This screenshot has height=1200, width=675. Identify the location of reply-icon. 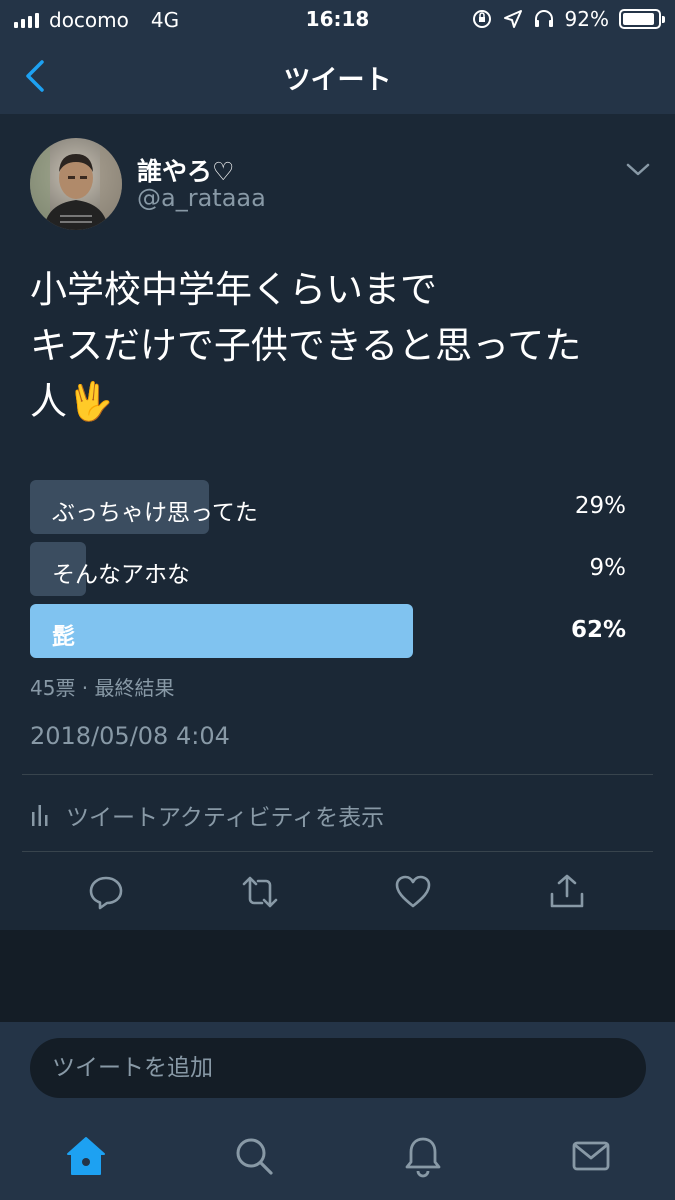
(106, 892).